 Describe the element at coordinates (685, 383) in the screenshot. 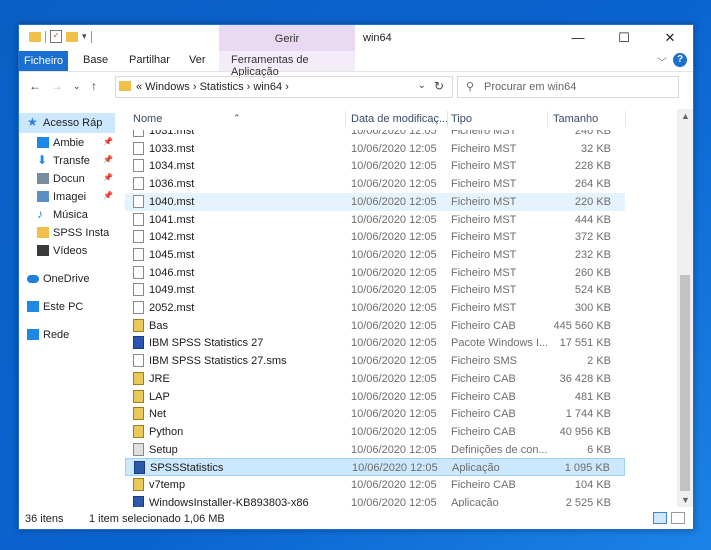

I see `scroll-thumb` at that location.